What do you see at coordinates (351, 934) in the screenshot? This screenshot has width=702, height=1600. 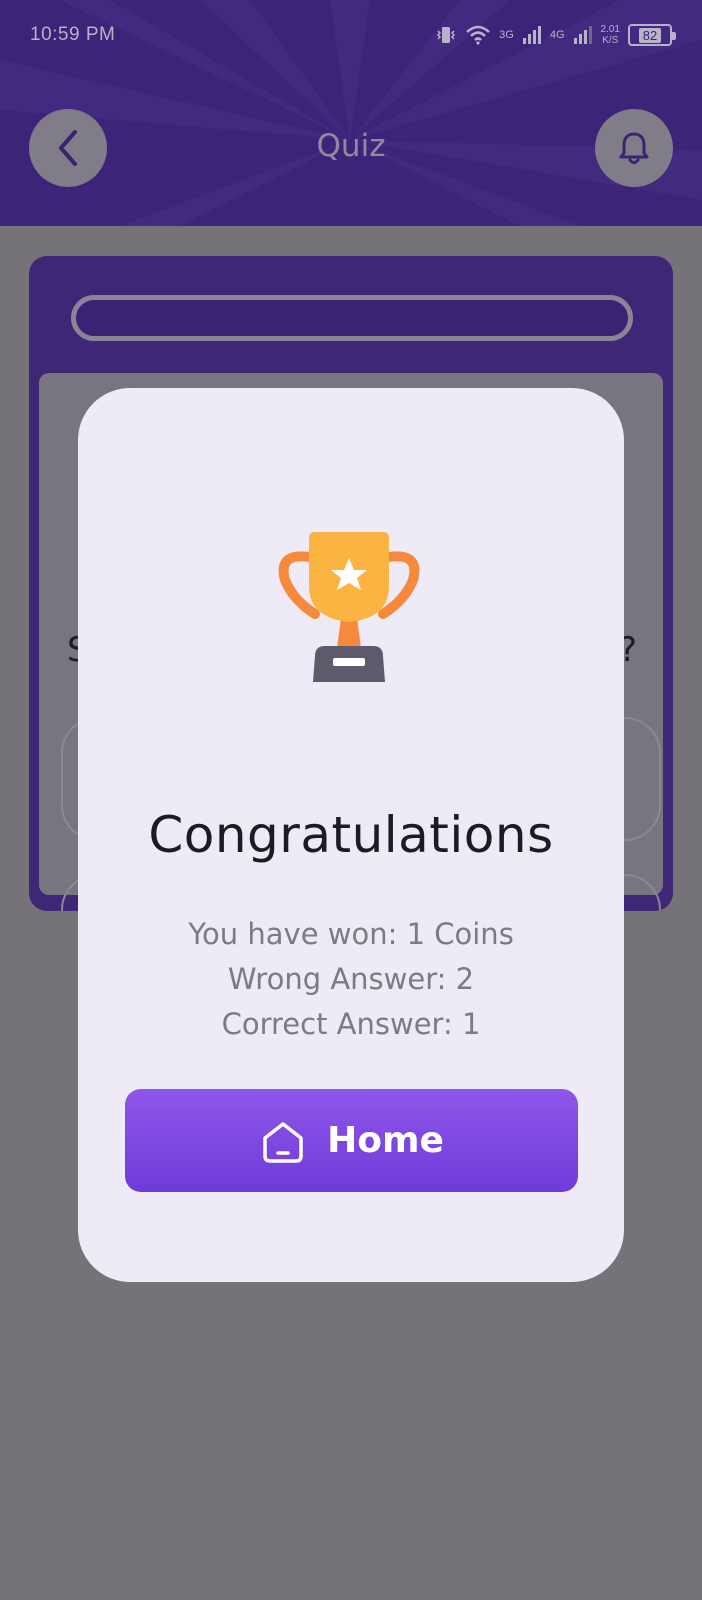 I see `coins-won-text: You have won: 1 Coins` at bounding box center [351, 934].